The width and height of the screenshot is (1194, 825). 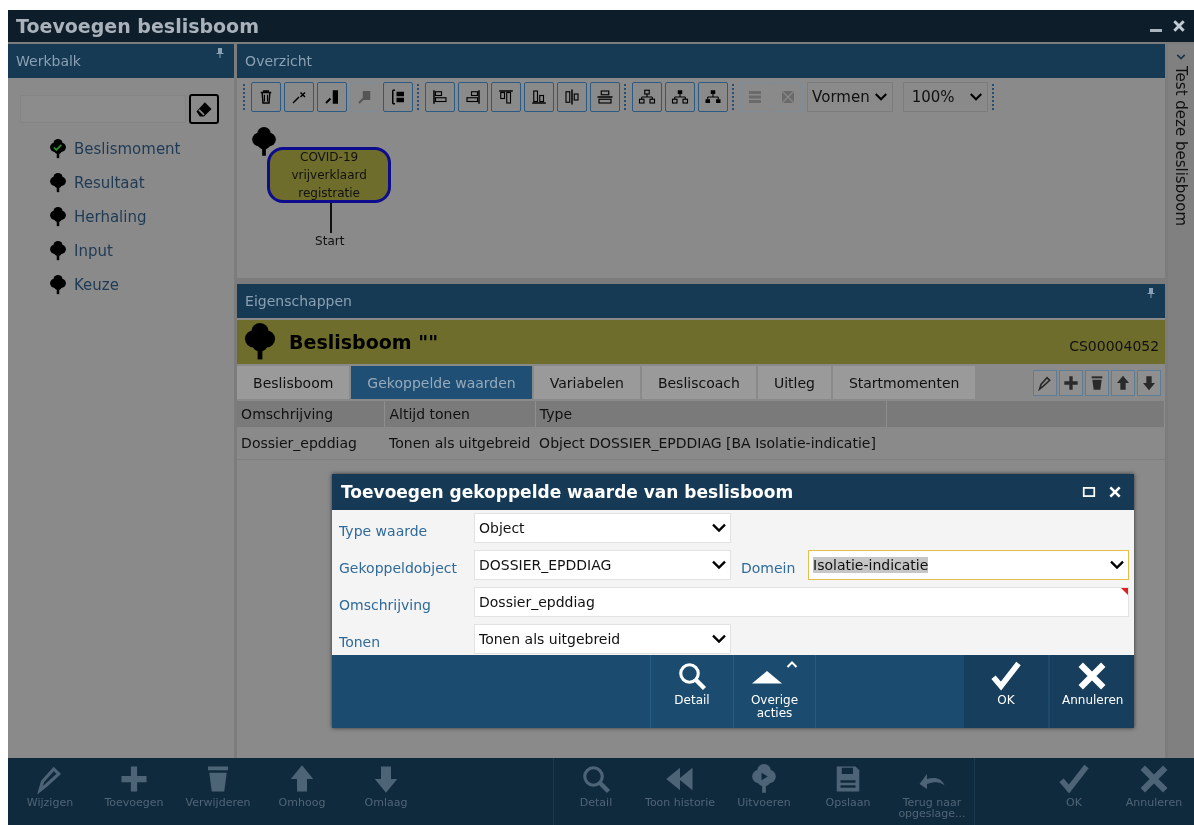 I want to click on plus-icon, so click(x=134, y=779).